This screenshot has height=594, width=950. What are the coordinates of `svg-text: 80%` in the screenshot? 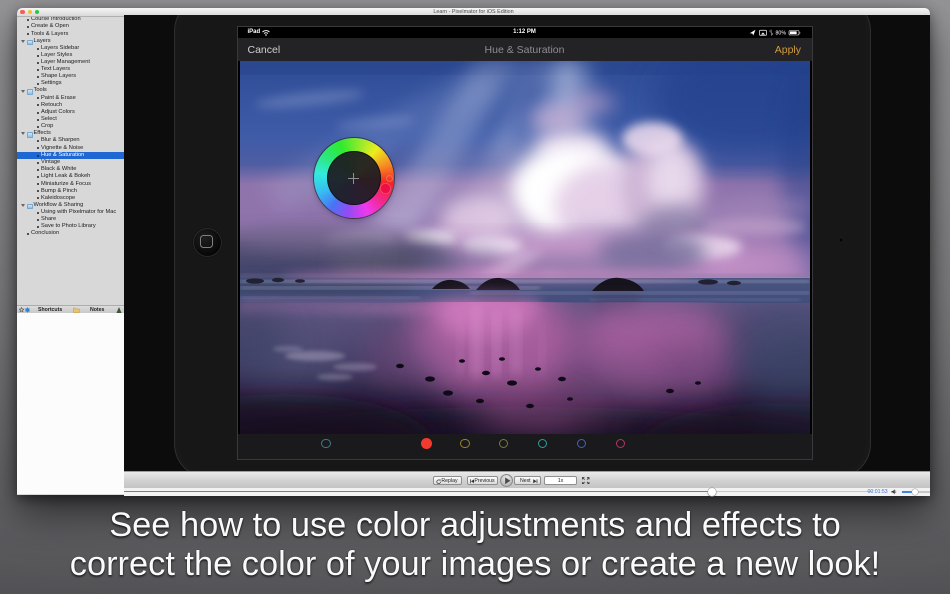 It's located at (780, 33).